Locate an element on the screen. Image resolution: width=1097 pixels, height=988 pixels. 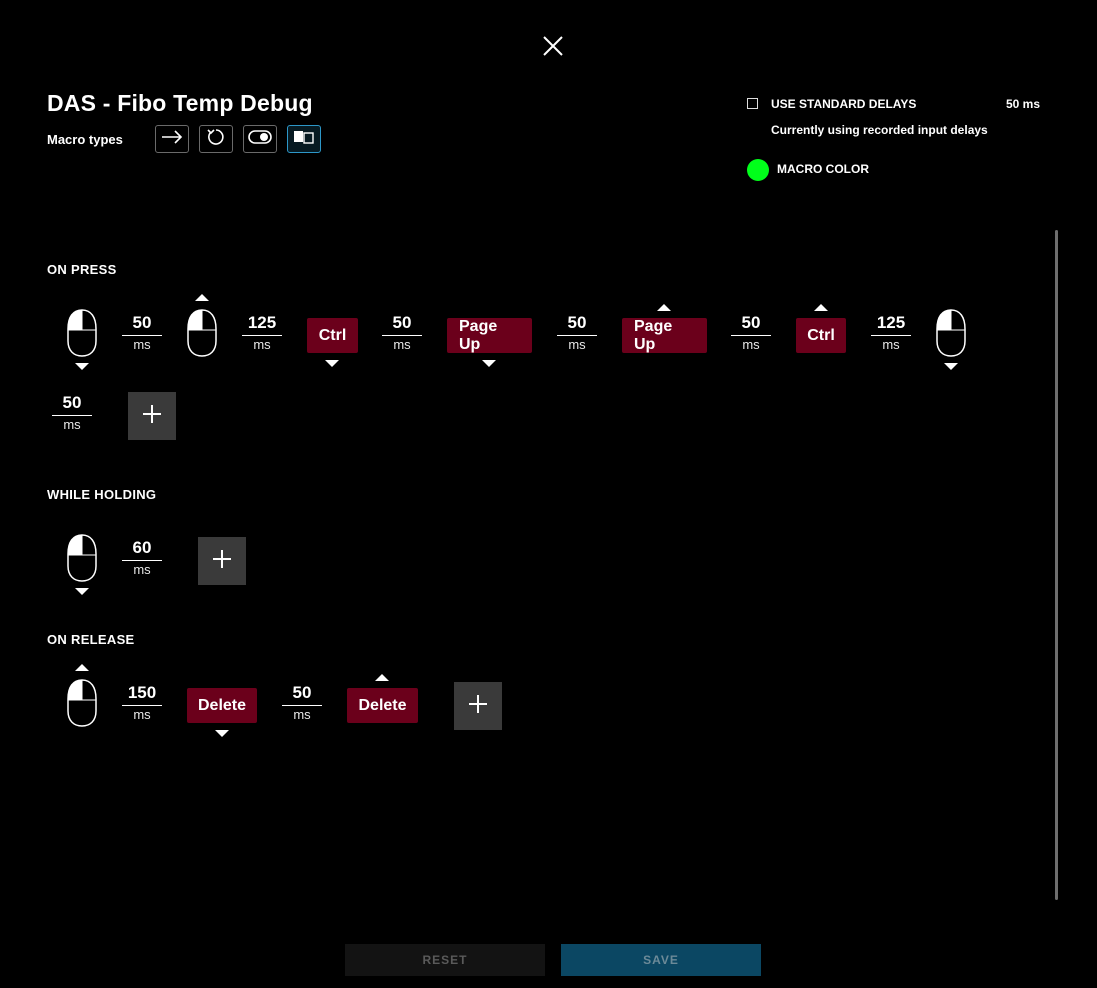
macro-type-no-repeat-button is located at coordinates (172, 139).